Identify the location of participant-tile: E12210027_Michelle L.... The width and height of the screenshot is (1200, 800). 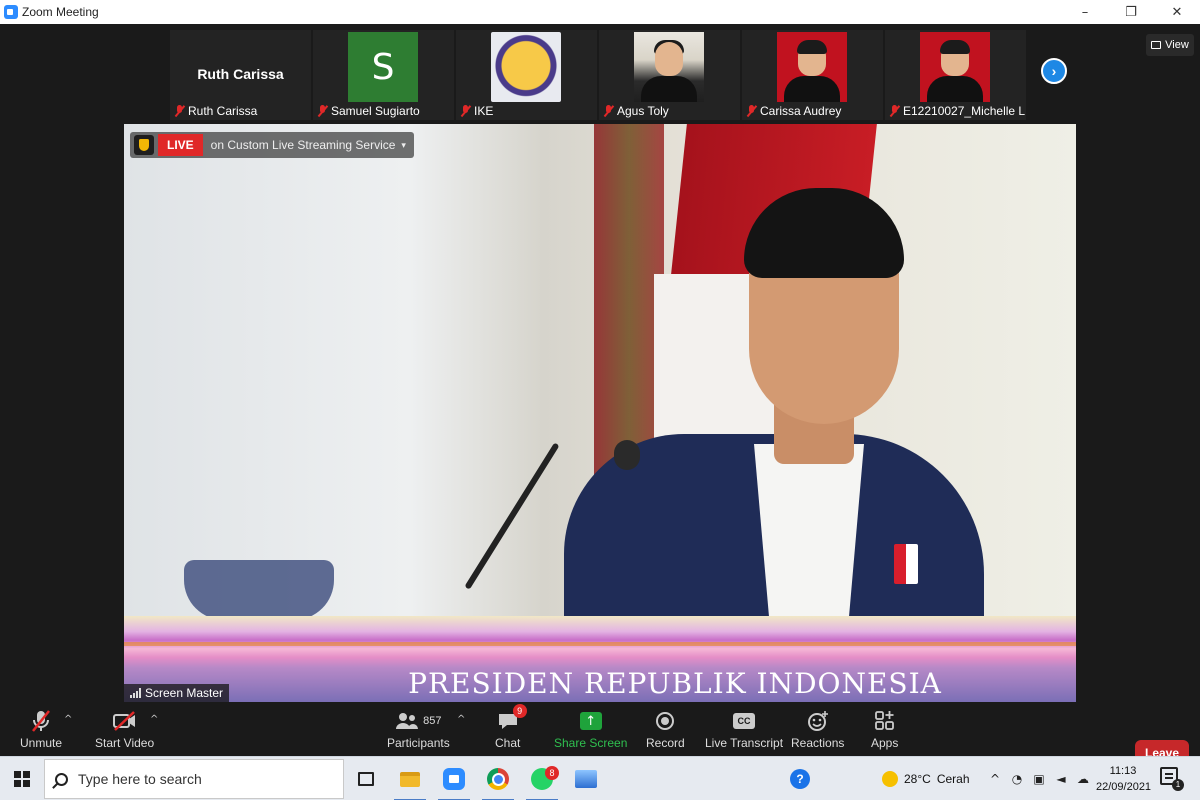
(955, 75).